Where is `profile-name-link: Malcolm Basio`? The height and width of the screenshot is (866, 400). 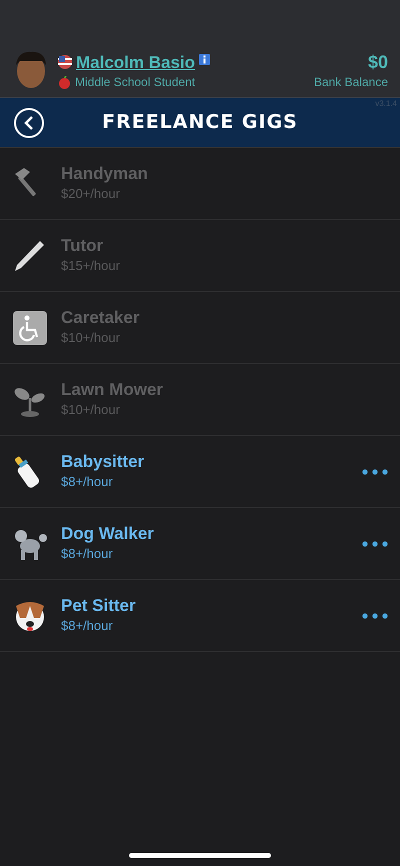
profile-name-link: Malcolm Basio is located at coordinates (136, 62).